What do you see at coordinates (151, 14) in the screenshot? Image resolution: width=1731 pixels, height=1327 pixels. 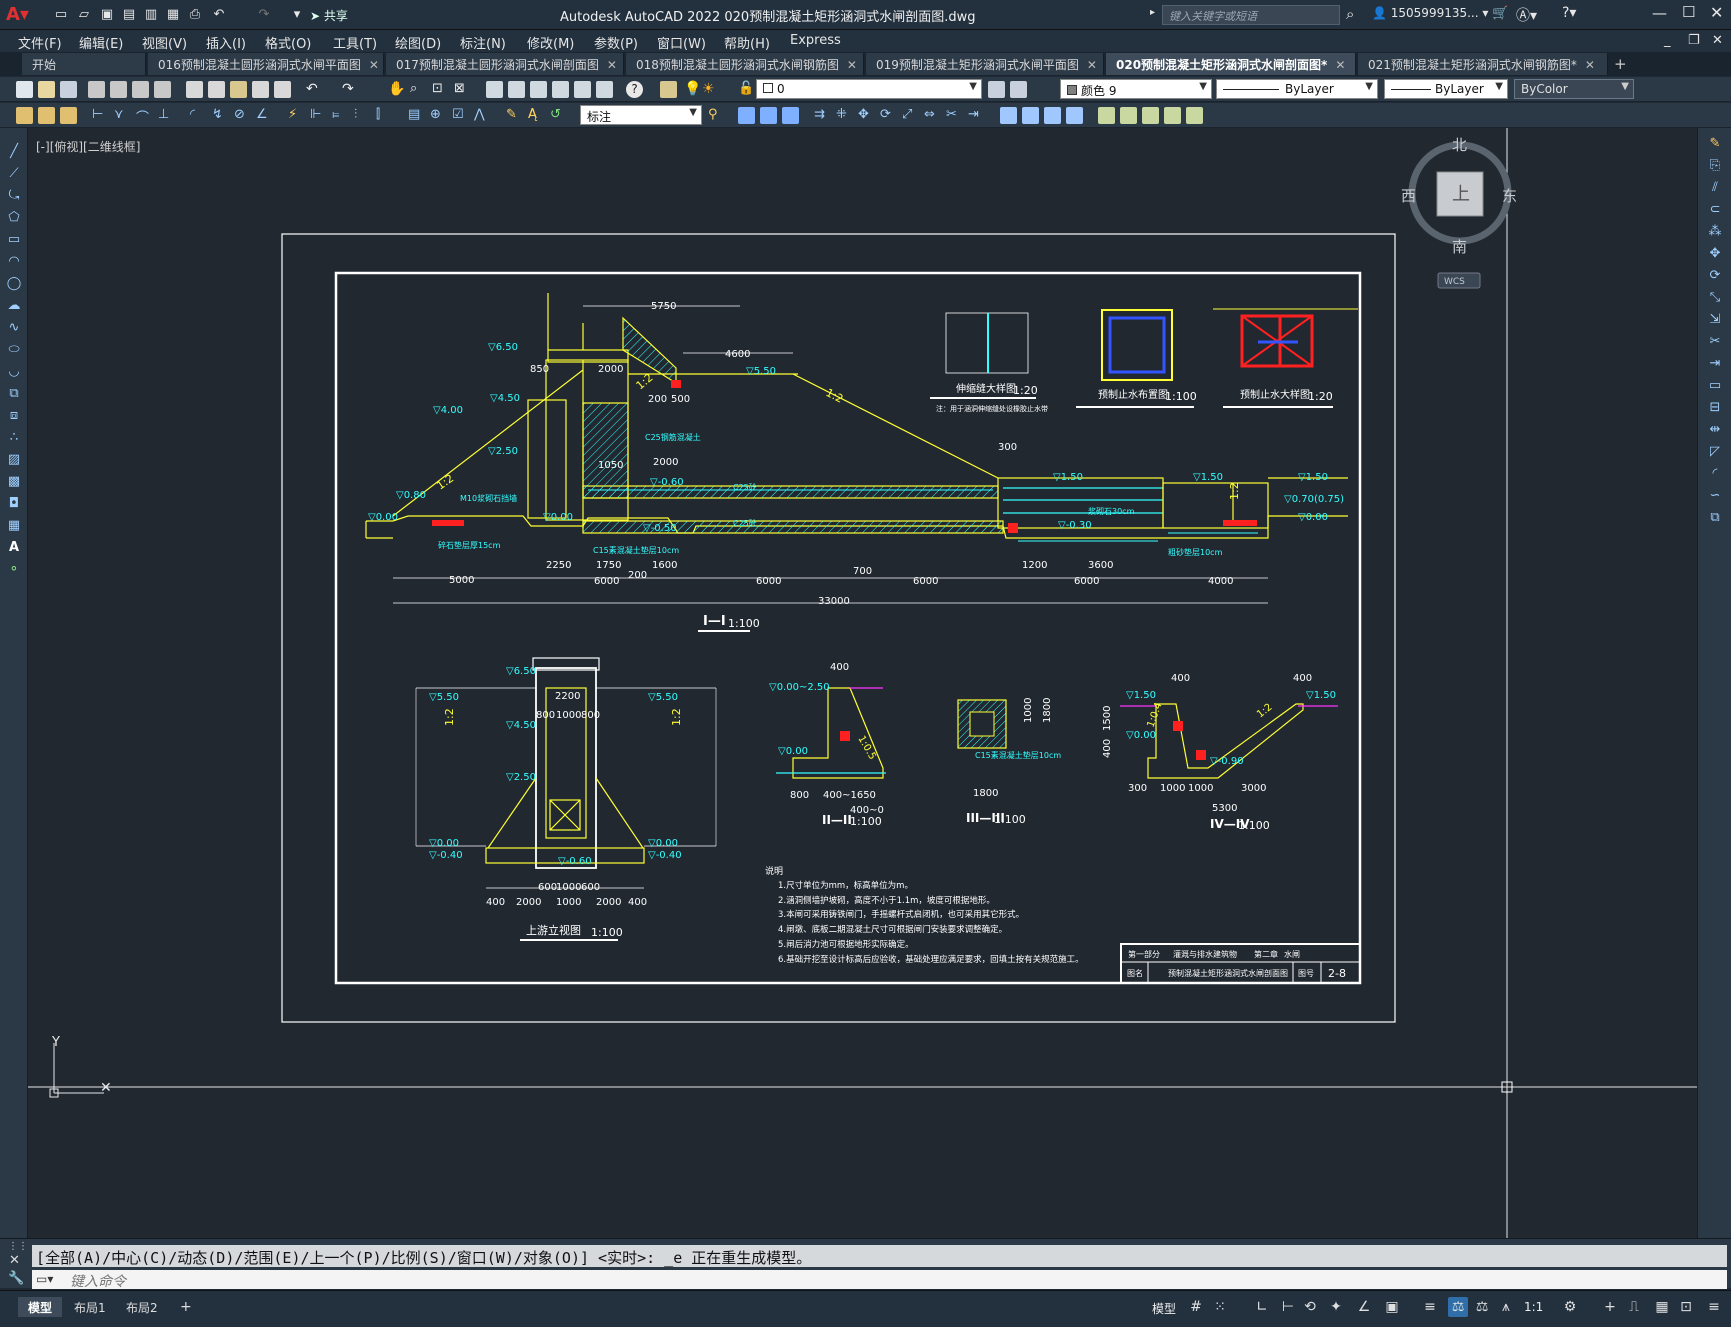 I see `open-web-icon: ▥` at bounding box center [151, 14].